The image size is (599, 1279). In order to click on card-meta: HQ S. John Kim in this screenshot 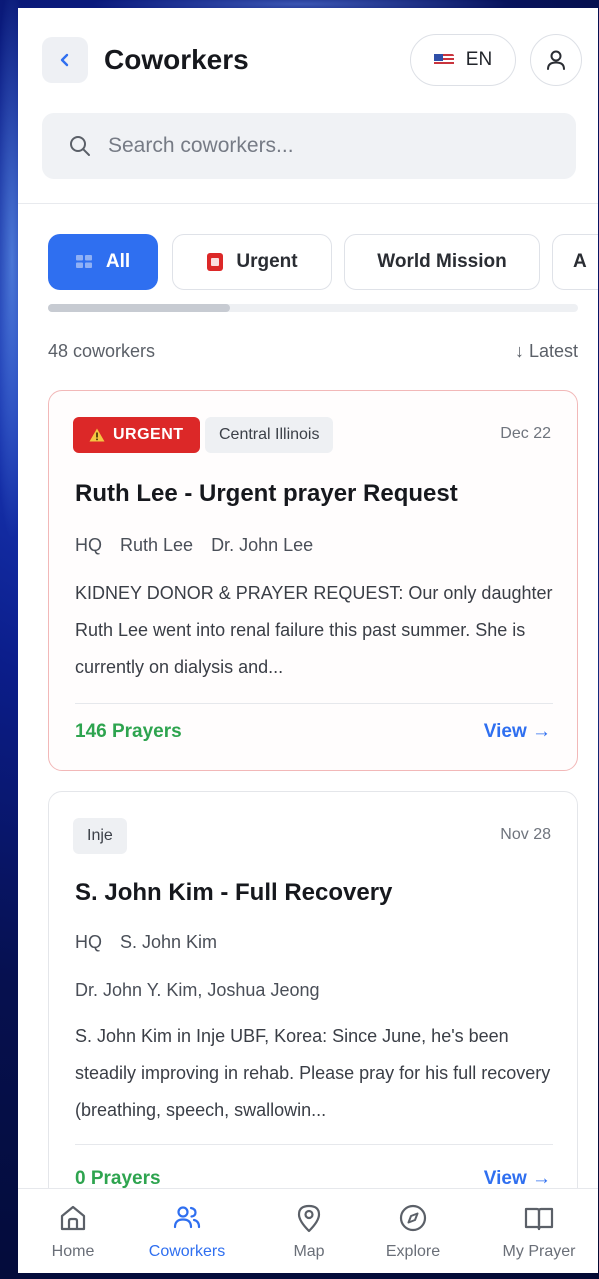, I will do `click(146, 942)`.